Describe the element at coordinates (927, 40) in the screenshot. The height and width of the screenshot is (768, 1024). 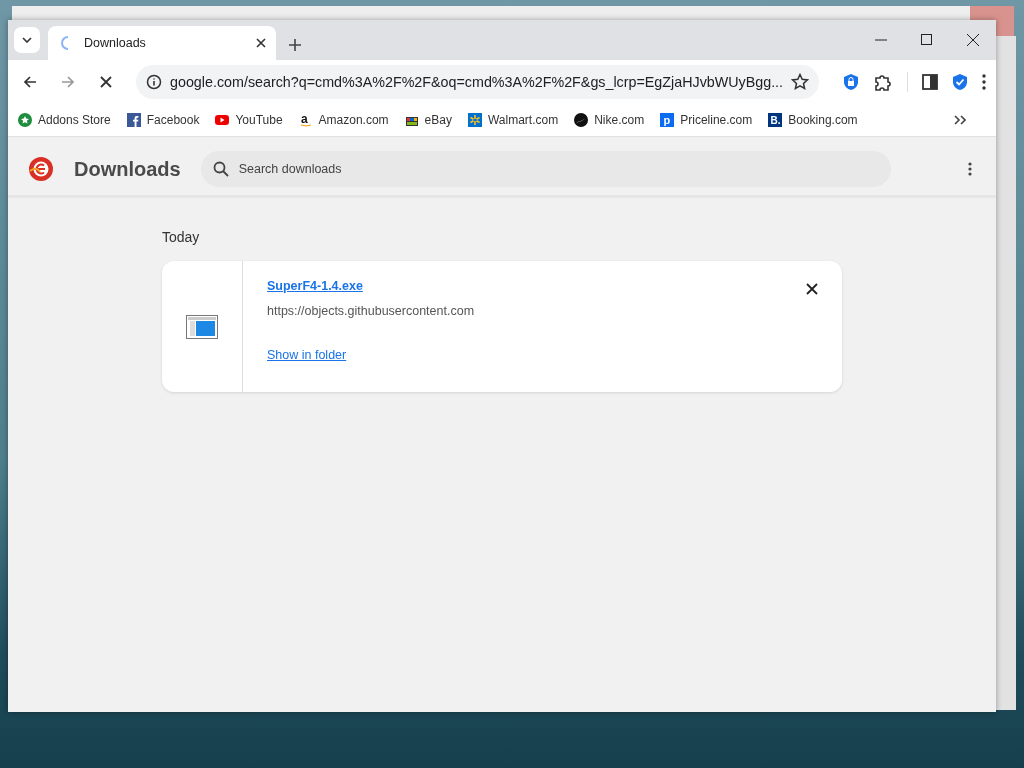
I see `maximize-icon` at that location.